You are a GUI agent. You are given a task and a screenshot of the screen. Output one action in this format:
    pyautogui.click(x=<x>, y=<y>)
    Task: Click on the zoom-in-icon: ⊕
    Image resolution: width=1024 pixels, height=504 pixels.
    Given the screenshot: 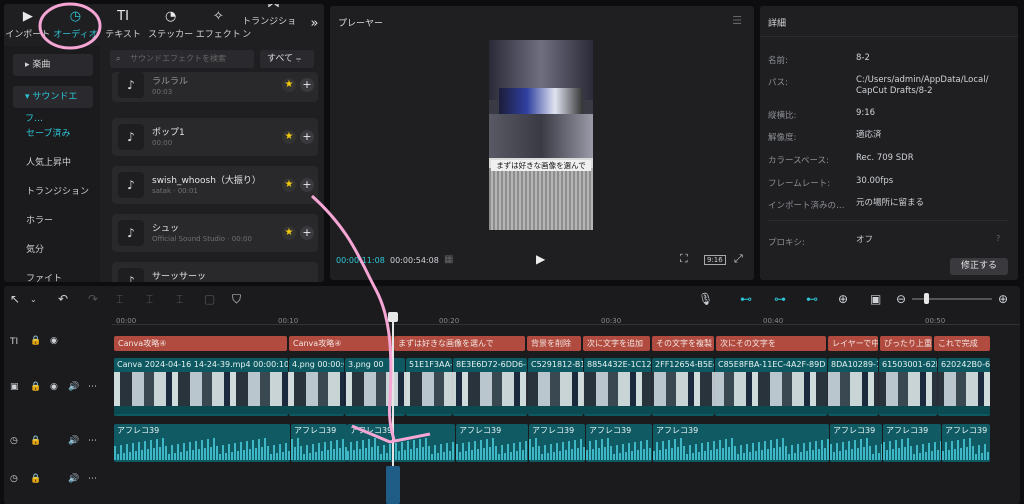 What is the action you would take?
    pyautogui.click(x=1003, y=299)
    